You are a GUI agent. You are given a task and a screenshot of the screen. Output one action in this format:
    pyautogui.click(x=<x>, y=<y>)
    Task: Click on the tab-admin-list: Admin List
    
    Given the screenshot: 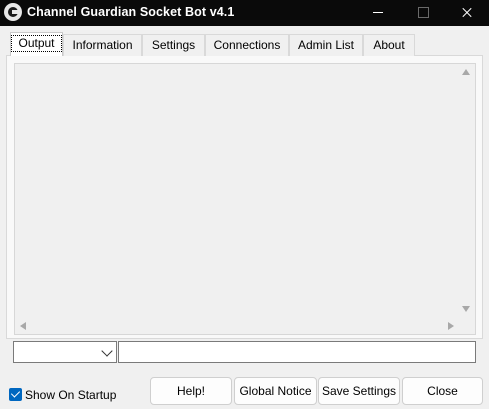 What is the action you would take?
    pyautogui.click(x=326, y=45)
    